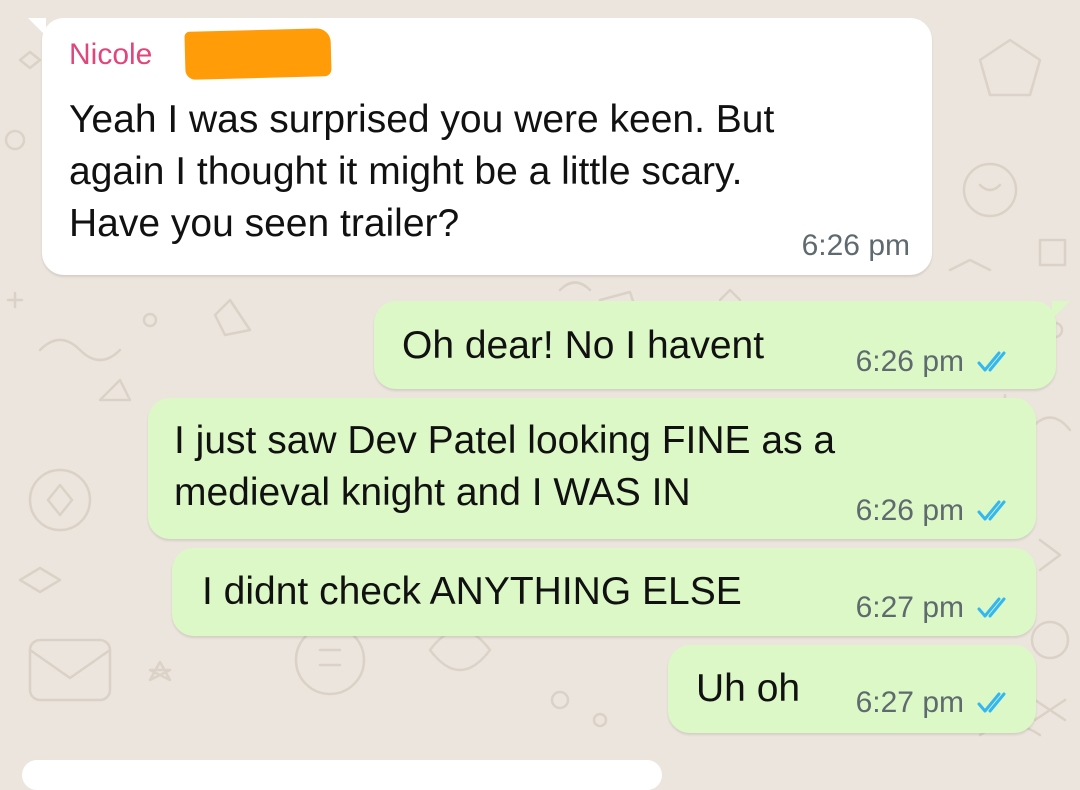  Describe the element at coordinates (258, 54) in the screenshot. I see `redaction-mark` at that location.